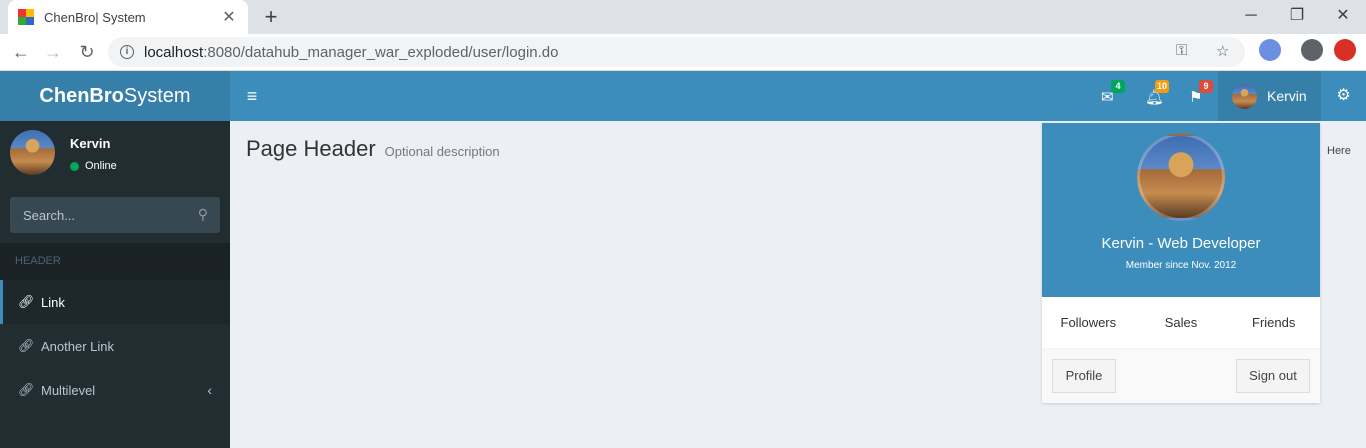 This screenshot has height=448, width=1366. Describe the element at coordinates (68, 390) in the screenshot. I see `sidebar-item-label: Multilevel` at that location.